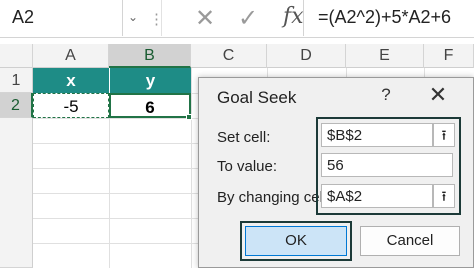  Describe the element at coordinates (410, 241) in the screenshot. I see `cancel-button: Cancel` at that location.